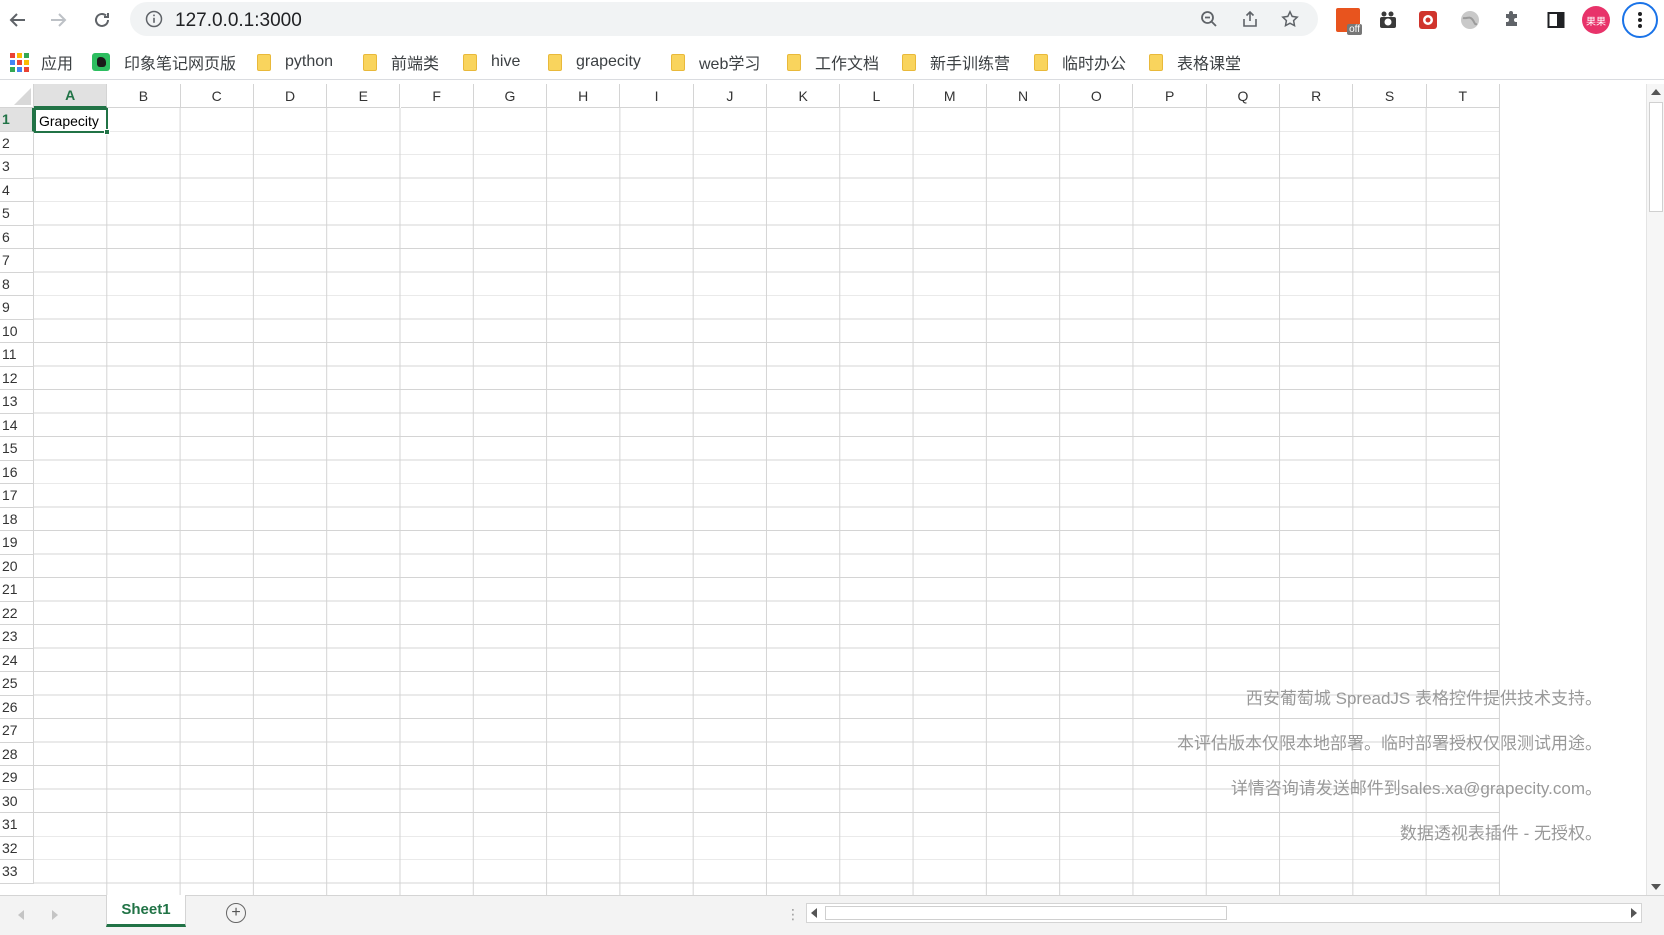 The image size is (1664, 935). I want to click on column-header: H, so click(584, 96).